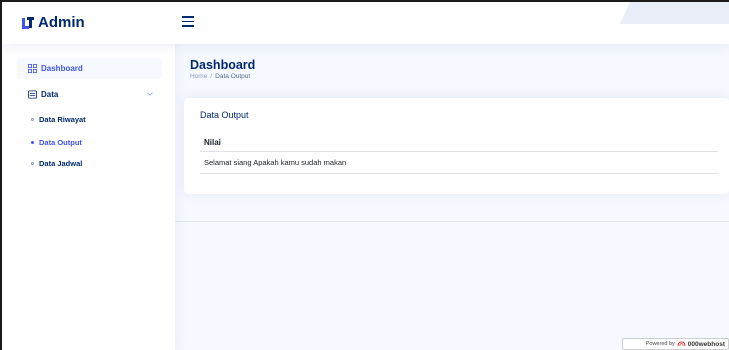 This screenshot has height=350, width=729. Describe the element at coordinates (89, 94) in the screenshot. I see `sidebar-item-data: Data` at that location.